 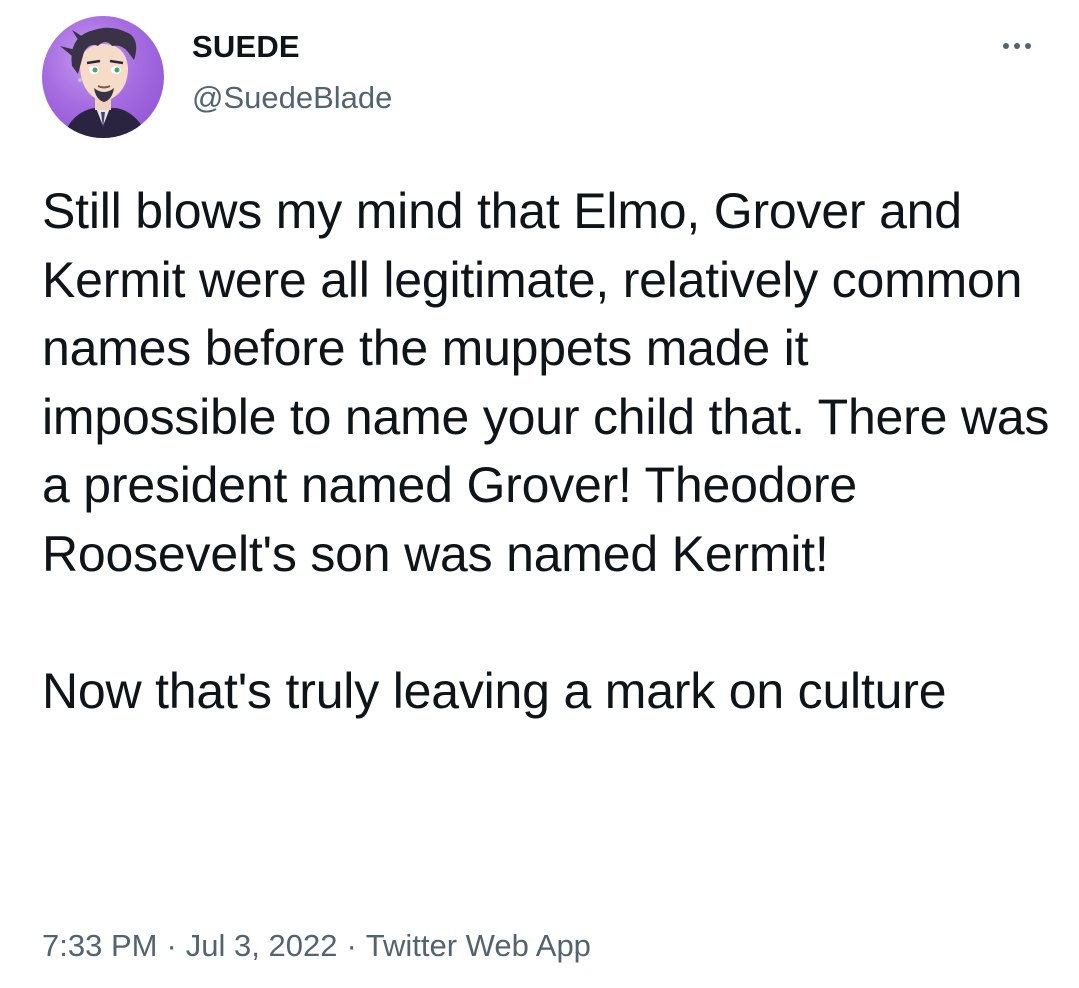 I want to click on display-name: SUEDE, so click(x=246, y=47).